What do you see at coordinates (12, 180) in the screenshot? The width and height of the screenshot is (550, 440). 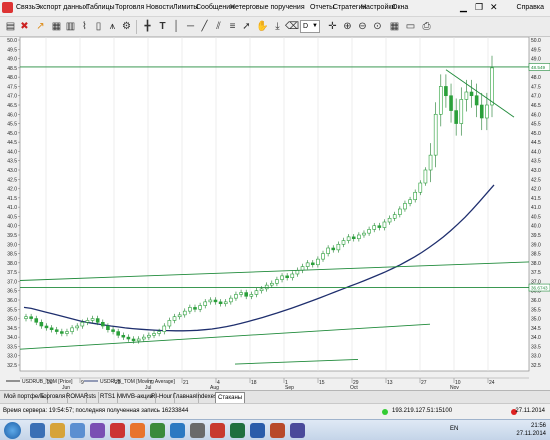 I see `y-tick-label-left: 42.5` at bounding box center [12, 180].